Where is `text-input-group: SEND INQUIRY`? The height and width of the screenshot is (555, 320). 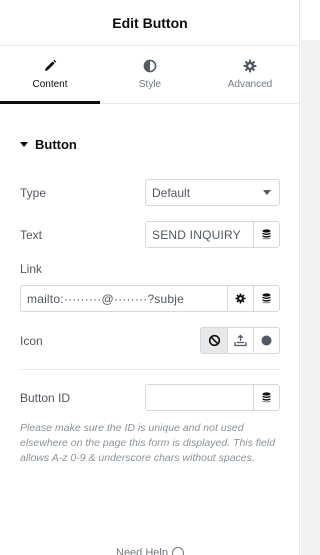 text-input-group: SEND INQUIRY is located at coordinates (212, 234).